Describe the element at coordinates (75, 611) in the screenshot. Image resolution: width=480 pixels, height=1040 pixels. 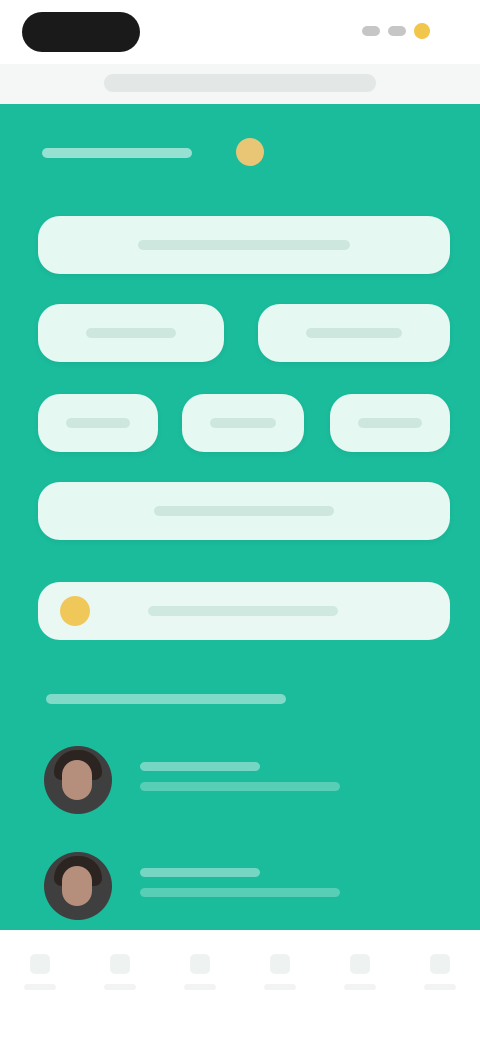
I see `coin-icon` at that location.